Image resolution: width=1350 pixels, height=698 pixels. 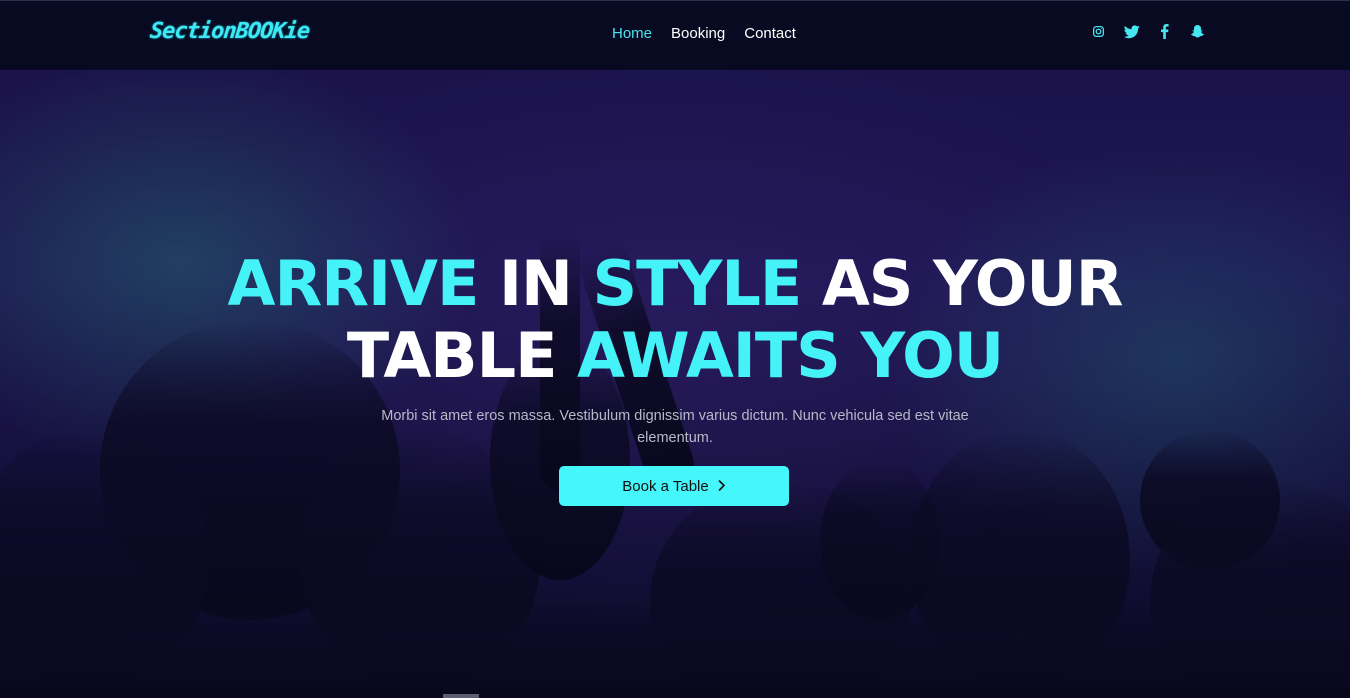 I want to click on nav-item-contact: Contact, so click(x=770, y=33).